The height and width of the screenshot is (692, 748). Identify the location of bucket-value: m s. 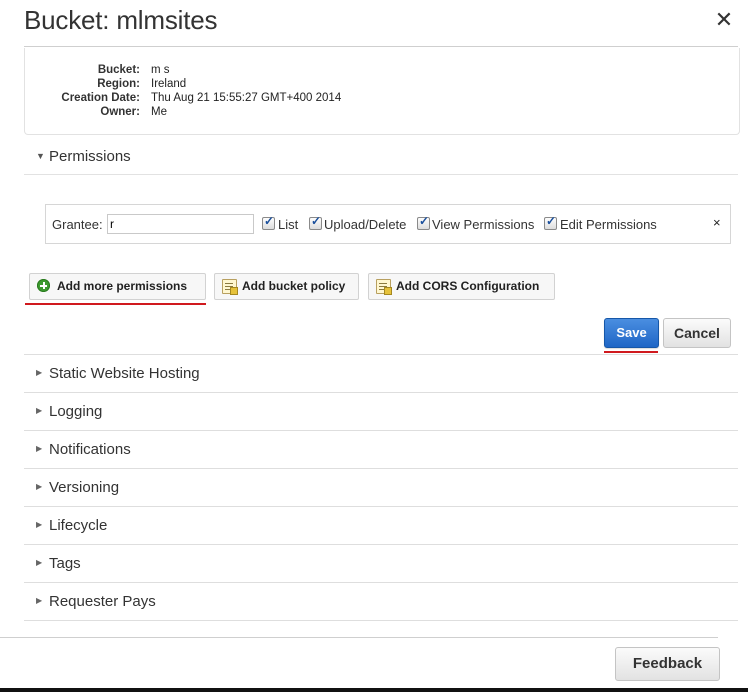
(160, 70).